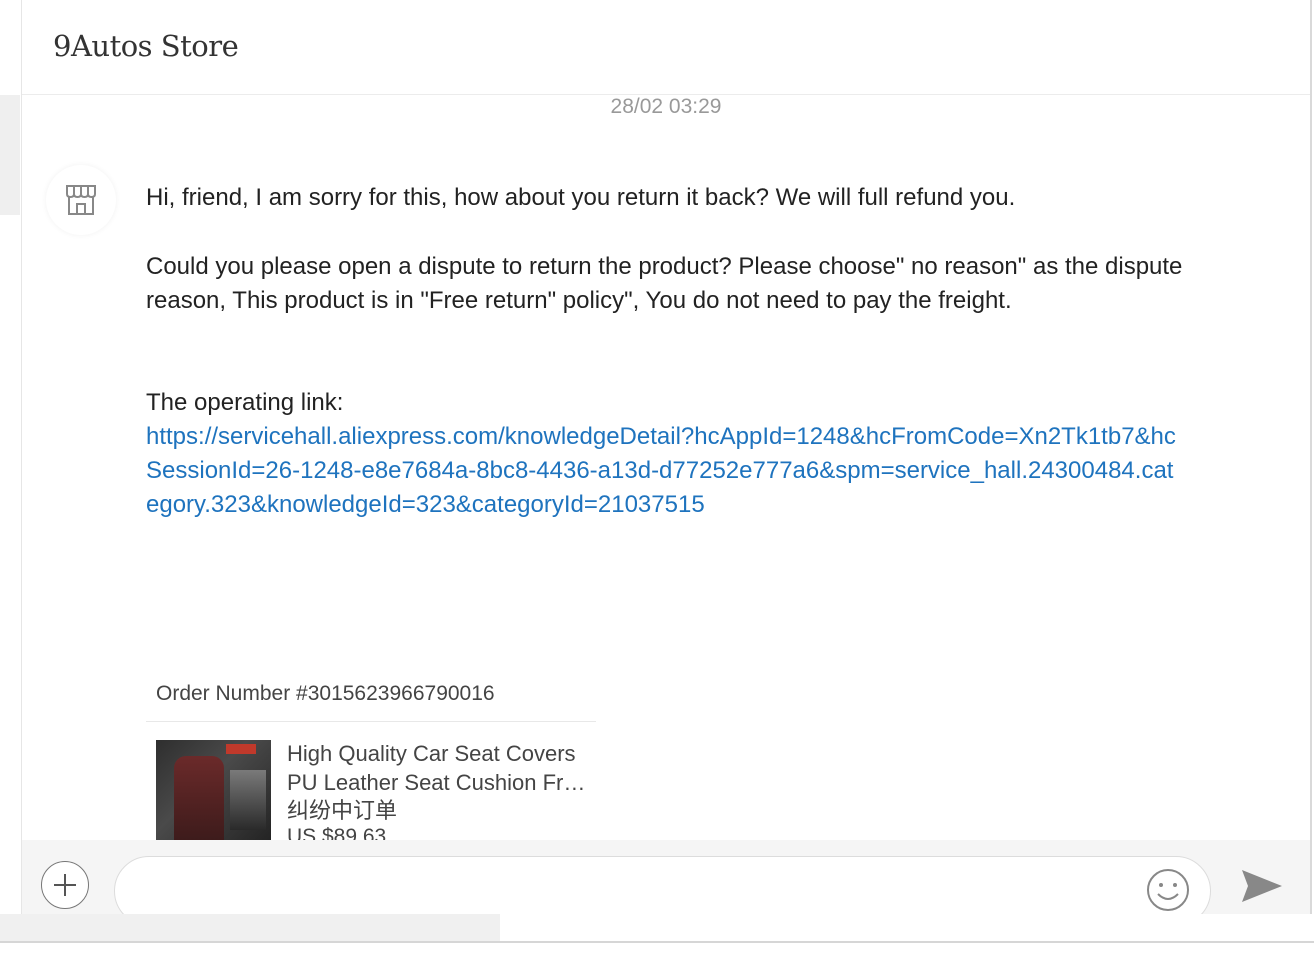  I want to click on order-number: Order Number #3015623966790016, so click(371, 697).